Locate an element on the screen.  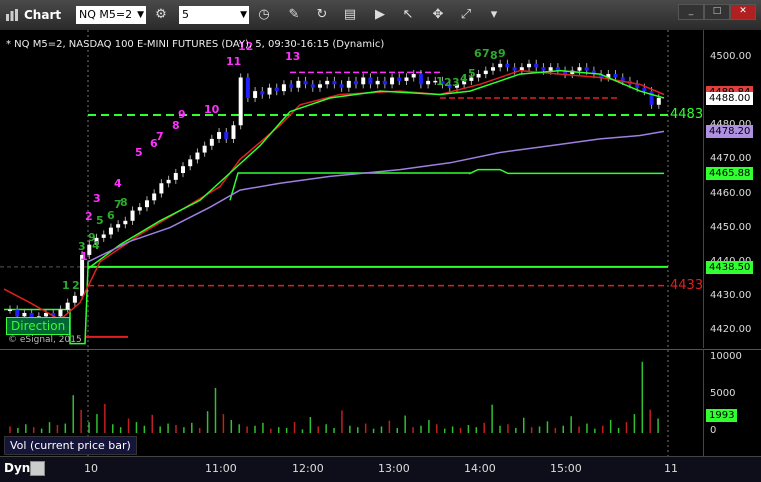
maximize-button: □ is located at coordinates (717, 12).